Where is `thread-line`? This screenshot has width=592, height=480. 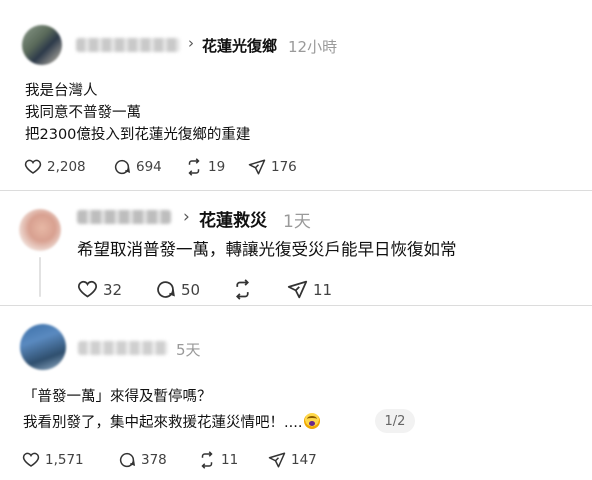
thread-line is located at coordinates (40, 277).